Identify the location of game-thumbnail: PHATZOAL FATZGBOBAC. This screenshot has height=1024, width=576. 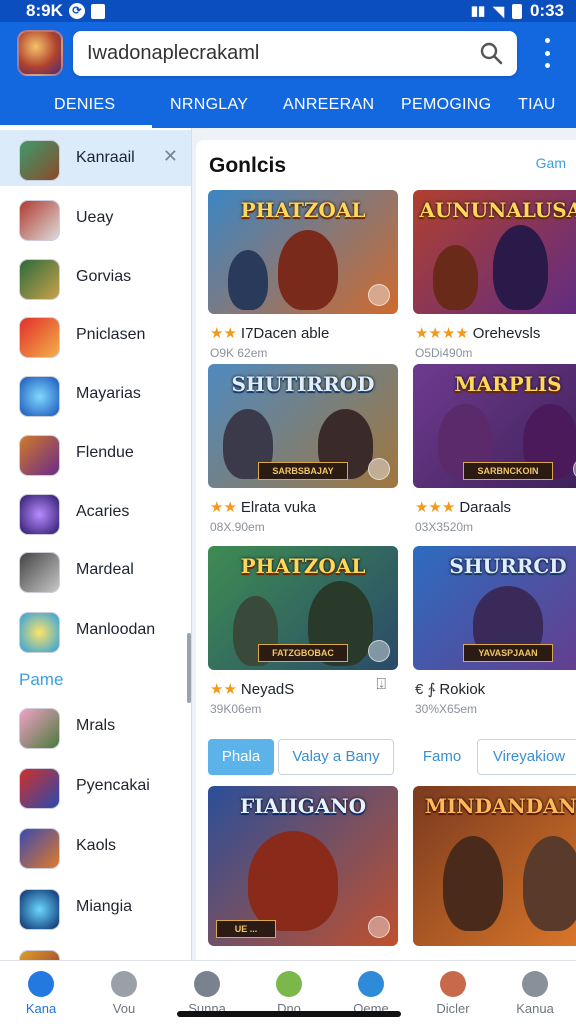
(303, 608).